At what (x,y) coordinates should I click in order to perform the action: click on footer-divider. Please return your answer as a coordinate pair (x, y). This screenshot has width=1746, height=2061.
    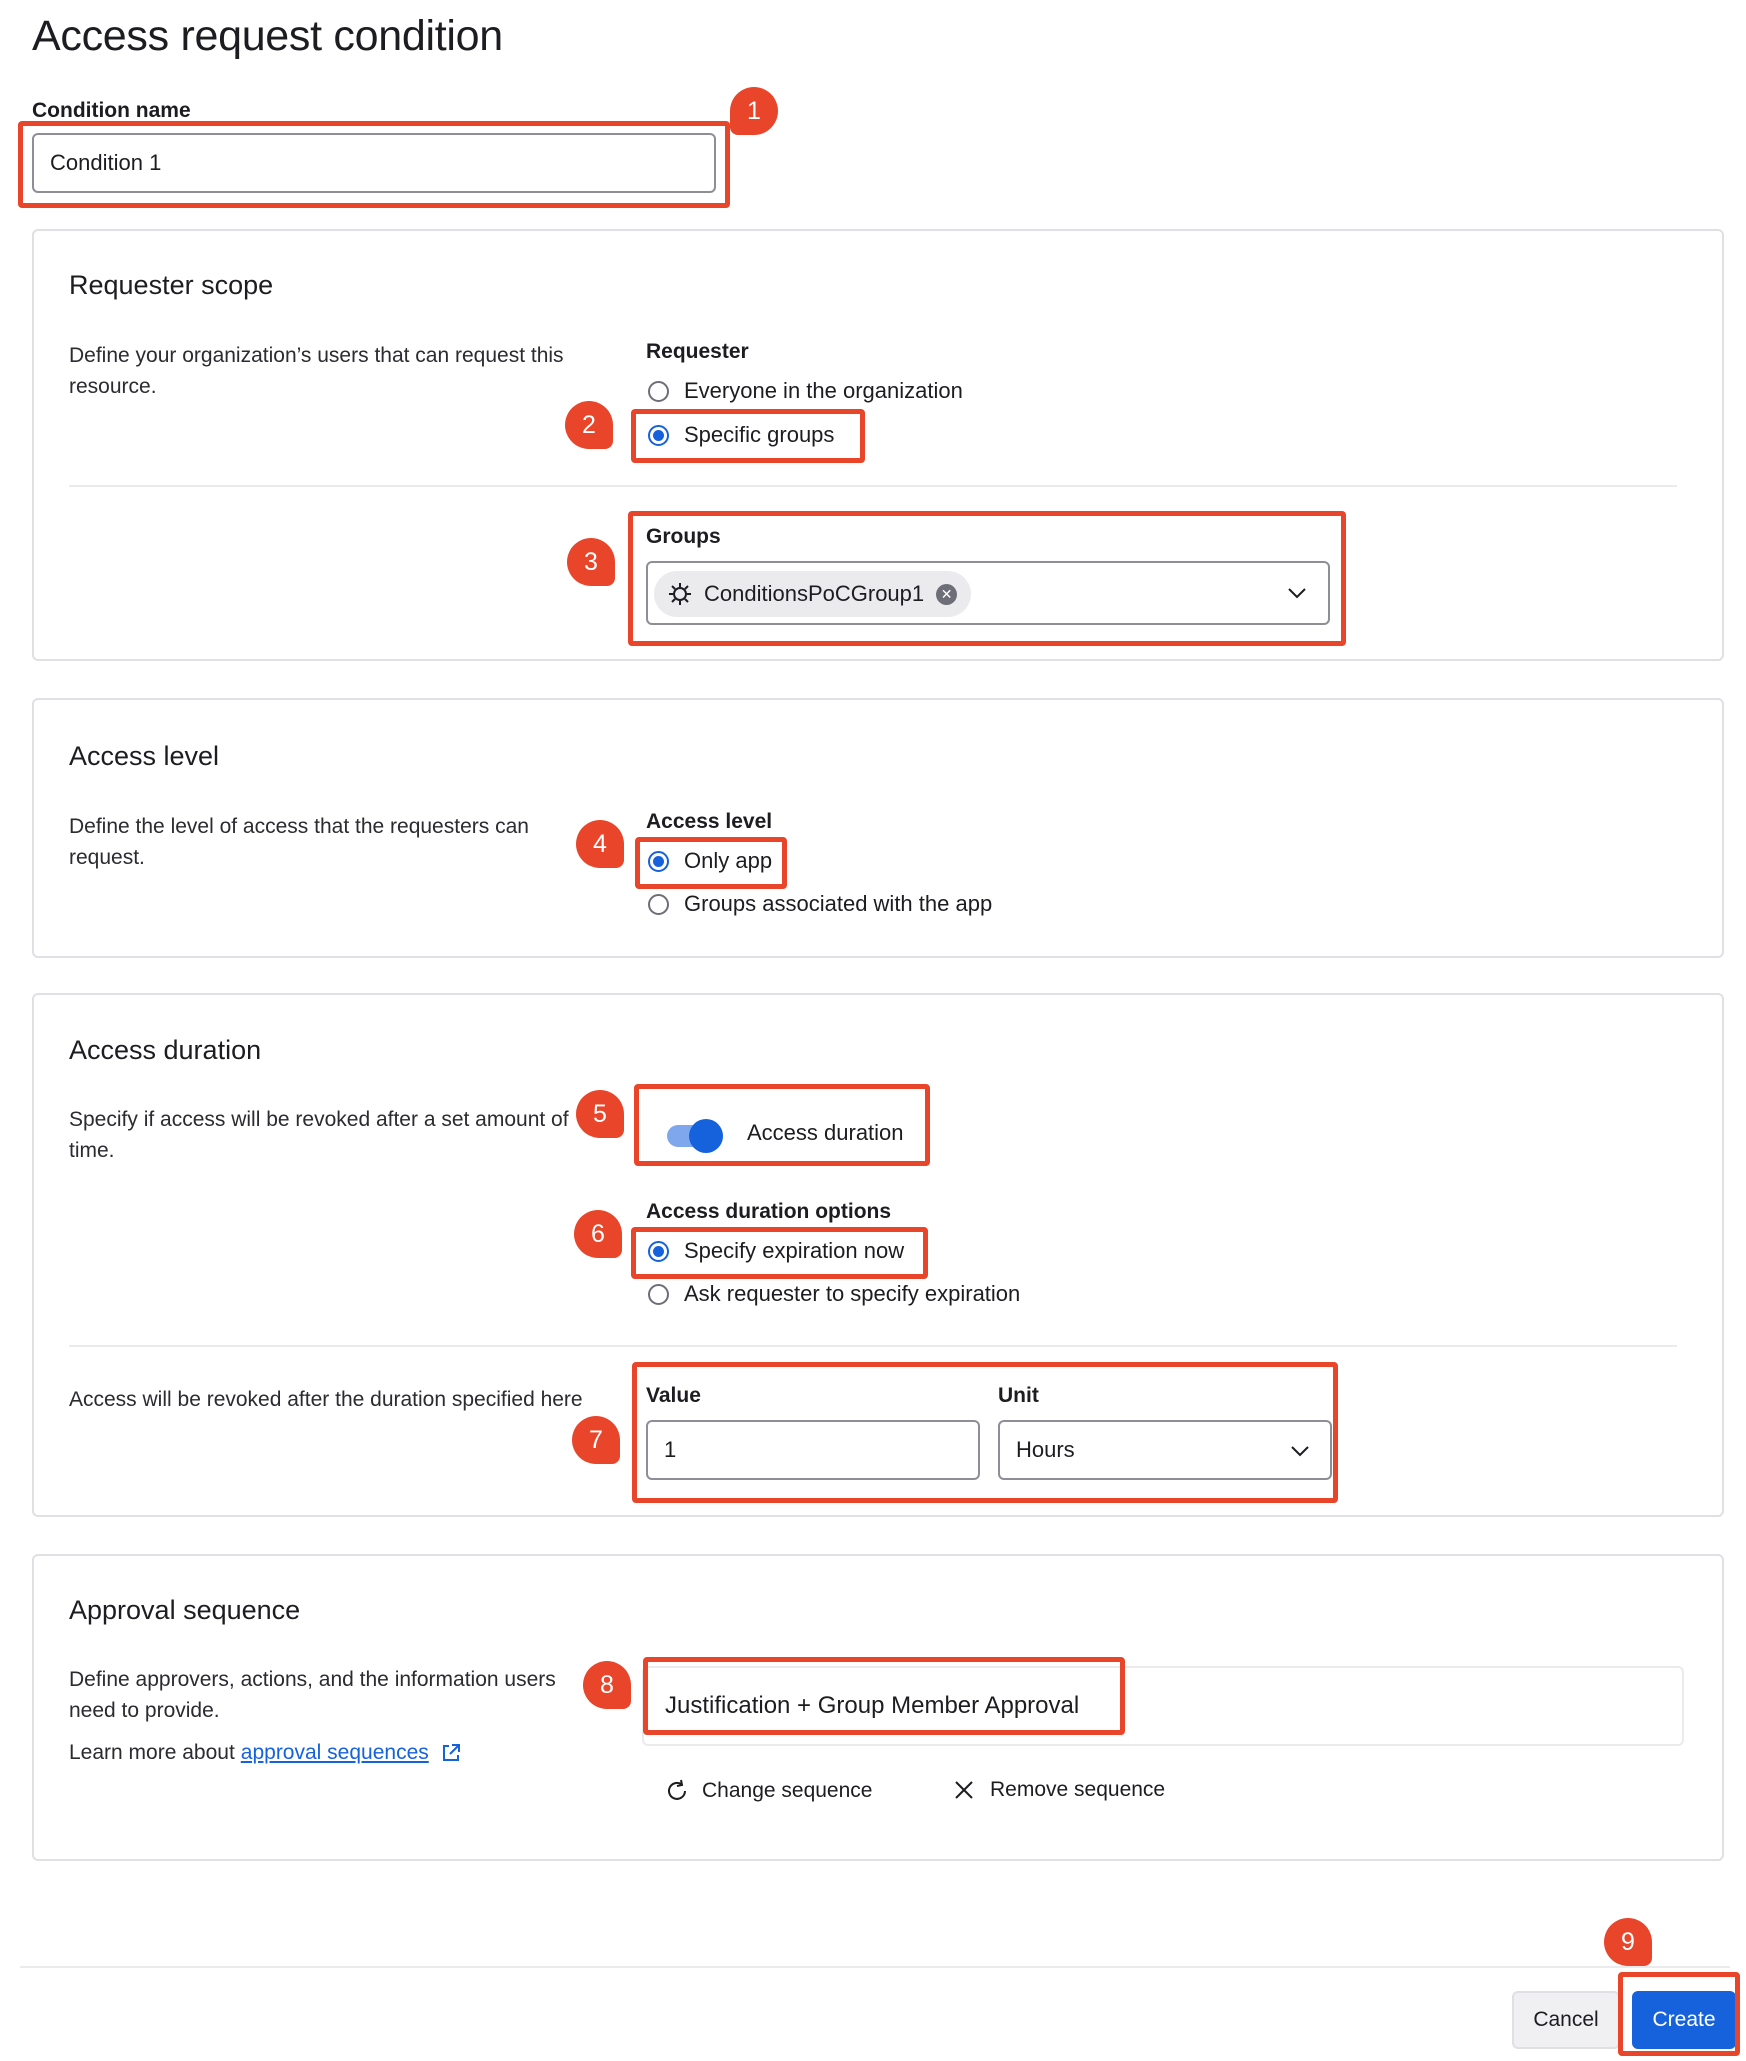
    Looking at the image, I should click on (875, 1967).